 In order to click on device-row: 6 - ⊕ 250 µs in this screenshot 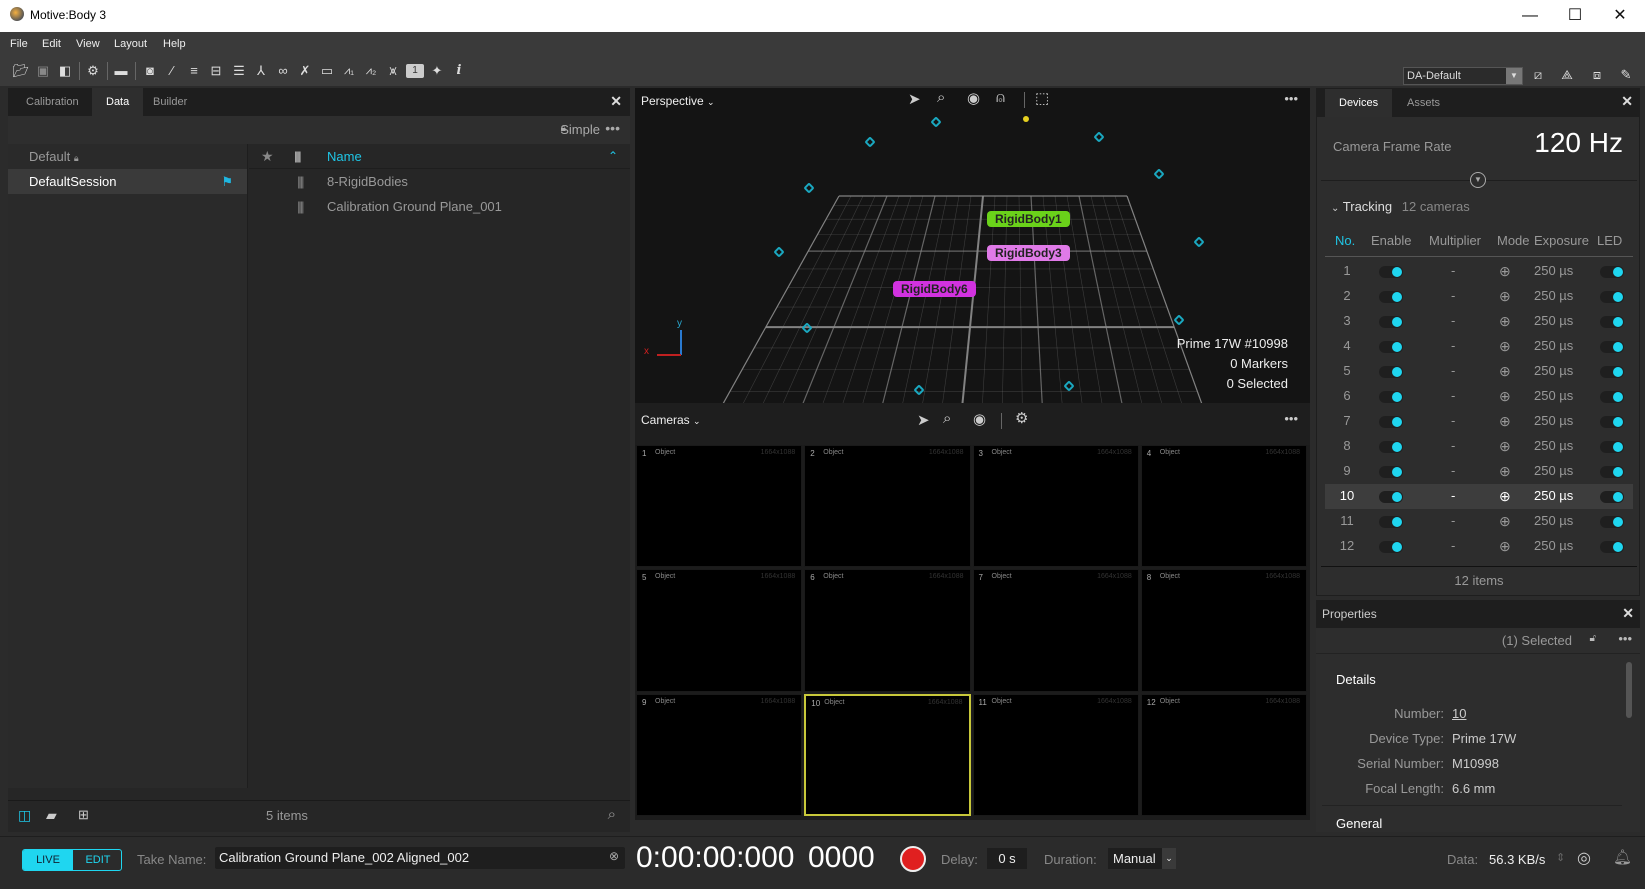, I will do `click(1479, 396)`.